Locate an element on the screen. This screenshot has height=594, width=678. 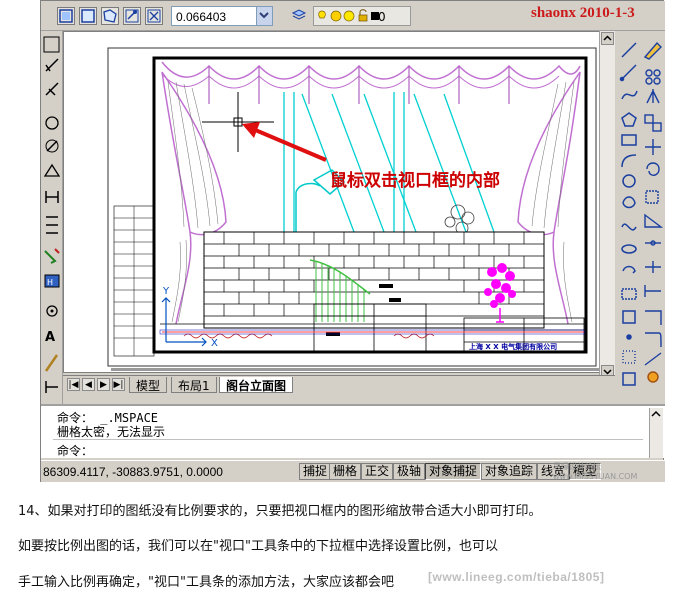
viewport-icon is located at coordinates (66, 16).